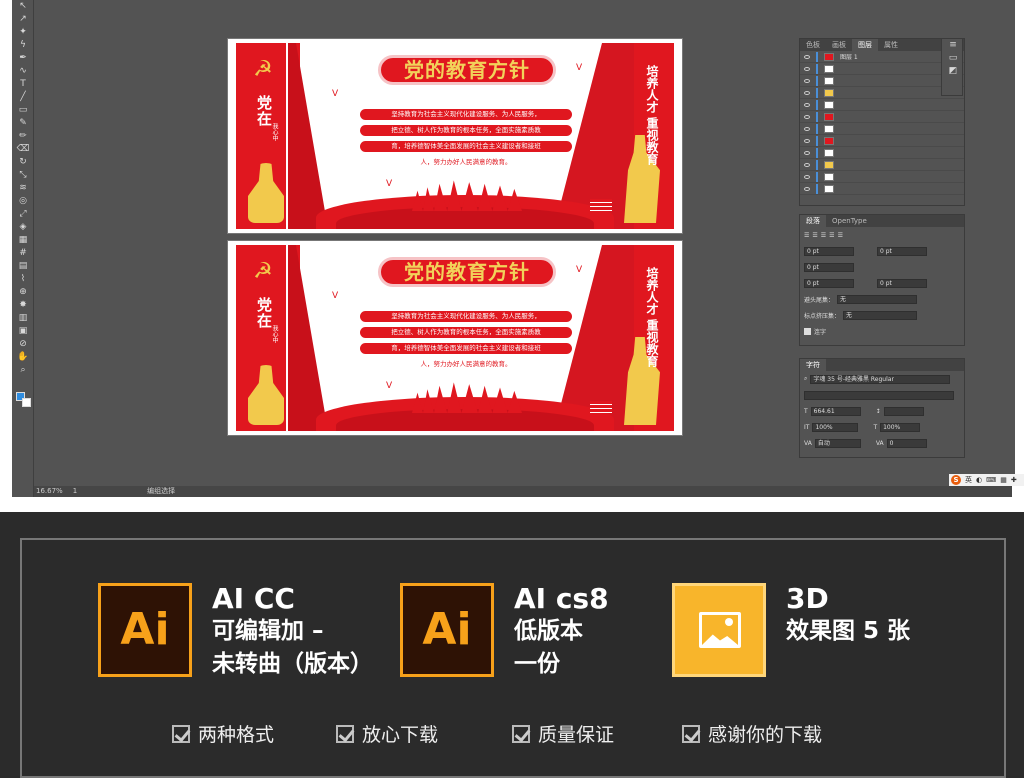 The height and width of the screenshot is (778, 1024). I want to click on alignment-buttons: ☰ ☰ ☰ ☰ ☰, so click(882, 235).